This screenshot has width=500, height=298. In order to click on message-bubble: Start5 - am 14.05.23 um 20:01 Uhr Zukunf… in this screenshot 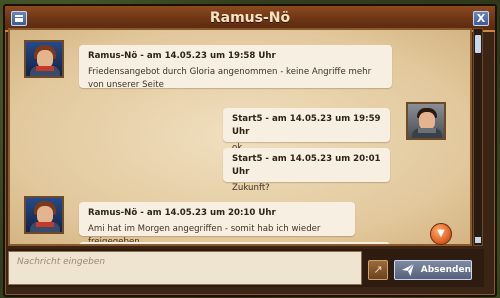, I will do `click(306, 170)`.